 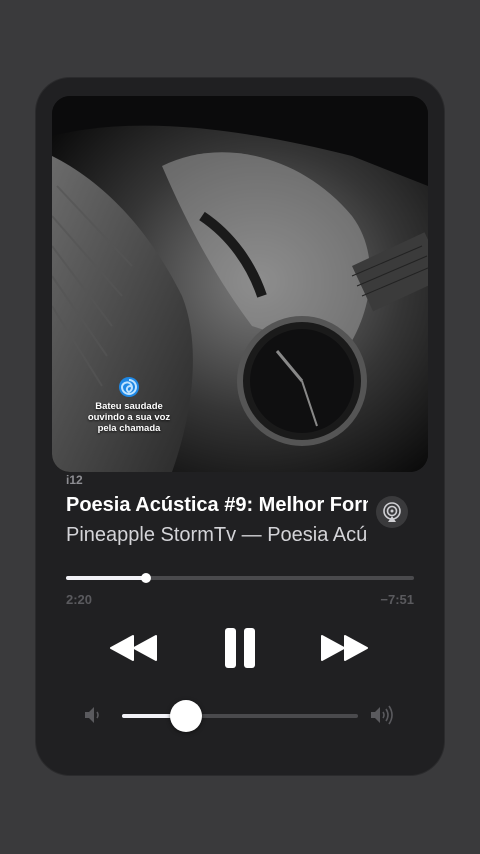 I want to click on play-pause-button, so click(x=240, y=648).